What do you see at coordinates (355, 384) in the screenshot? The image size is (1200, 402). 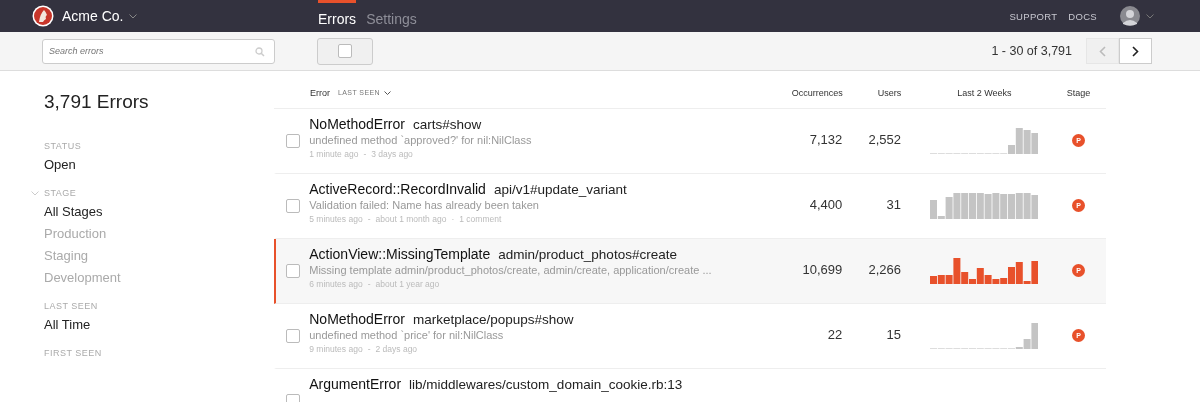 I see `error-name: ArgumentError` at bounding box center [355, 384].